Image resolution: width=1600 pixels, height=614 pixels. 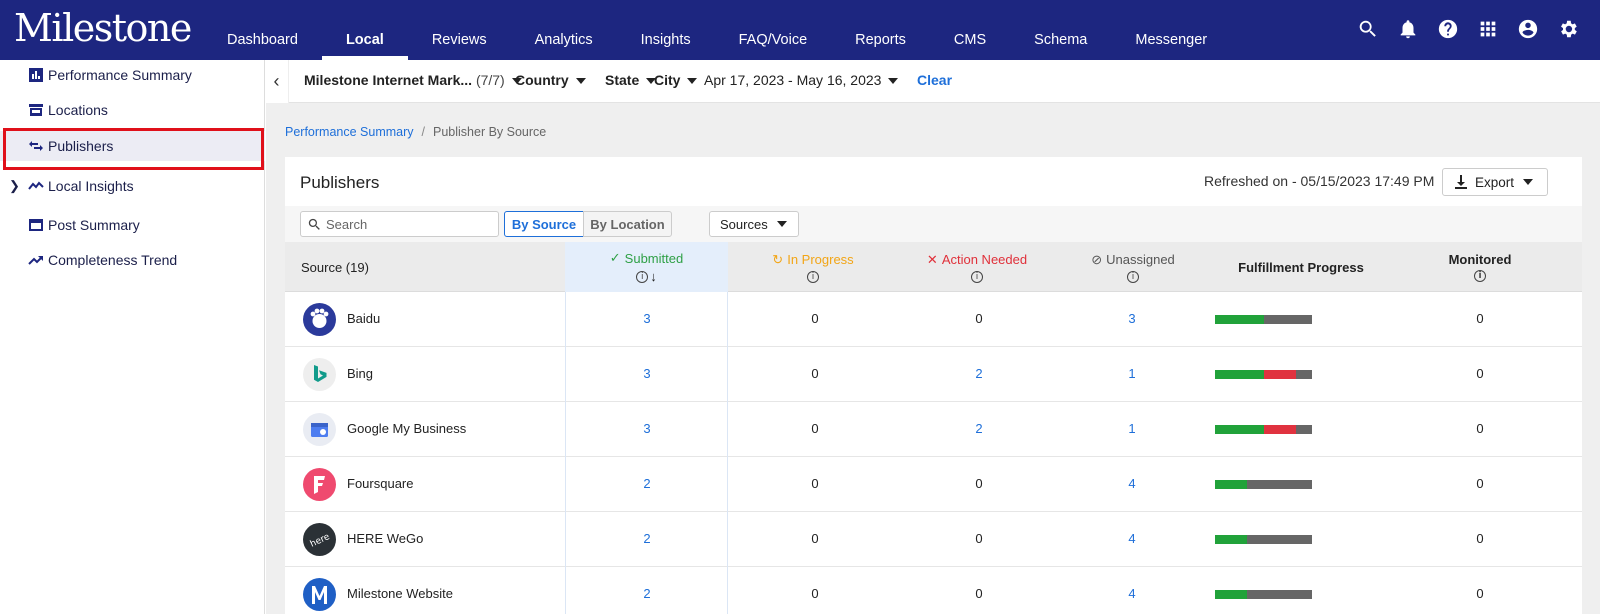 I want to click on bell-icon, so click(x=1408, y=29).